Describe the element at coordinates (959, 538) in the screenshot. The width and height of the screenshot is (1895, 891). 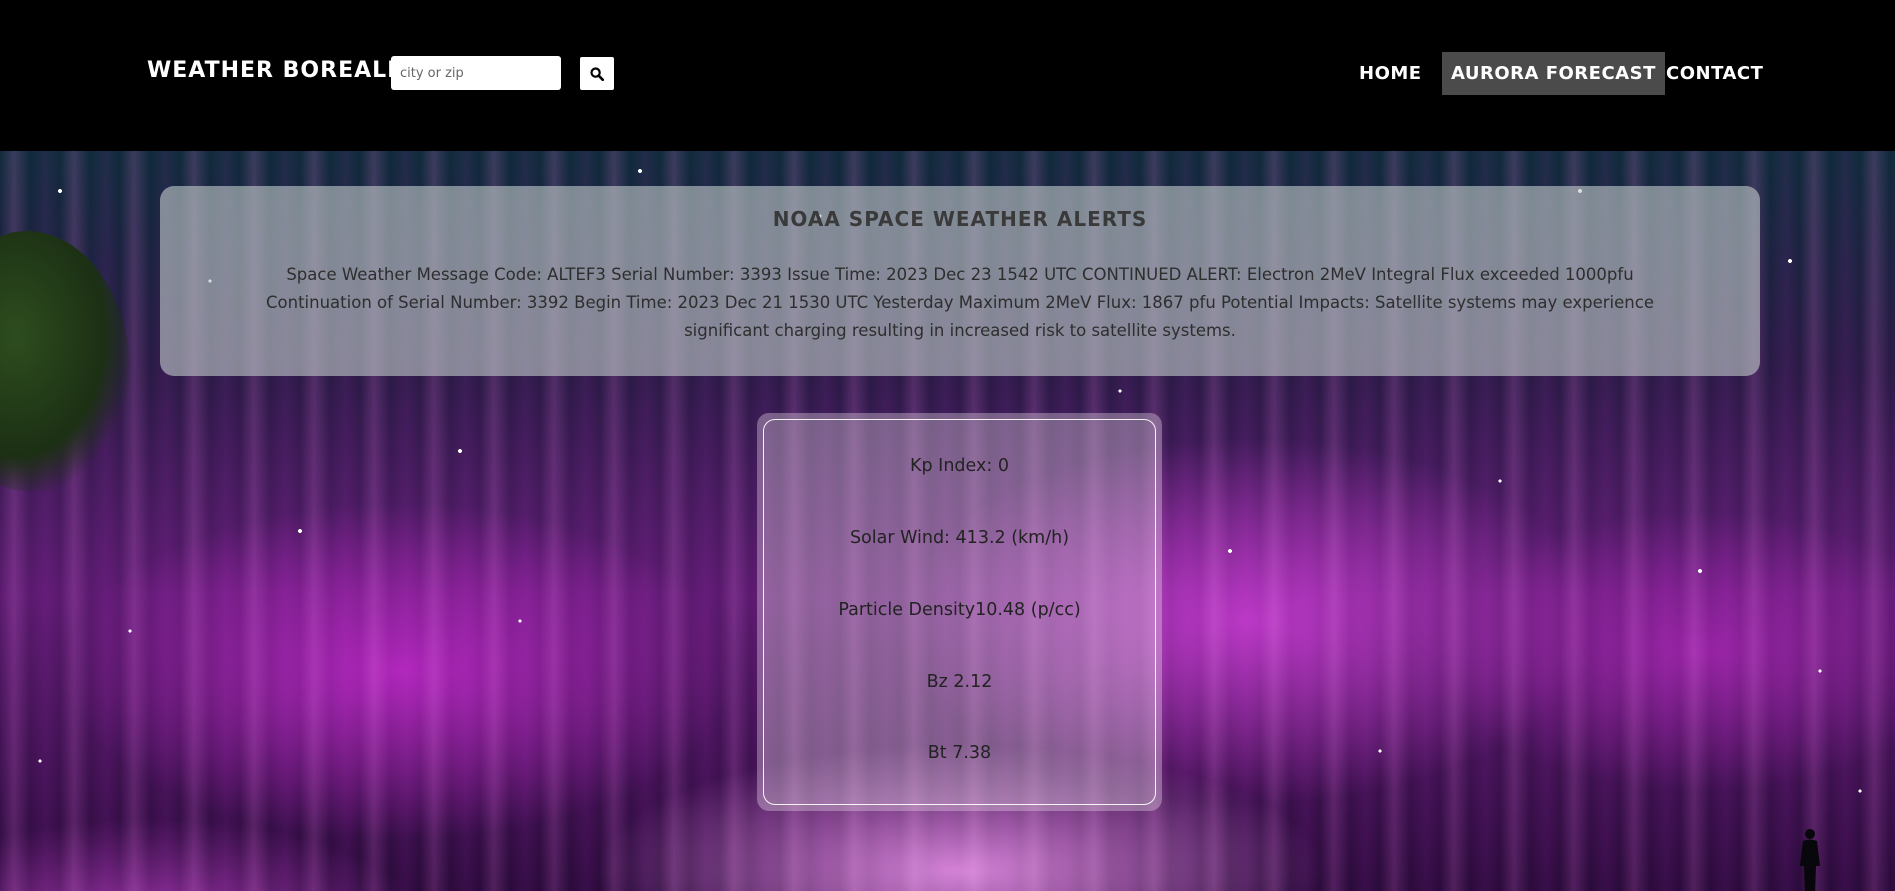
I see `solar-wind-value: Solar Wind: 413.2 (km/h)` at that location.